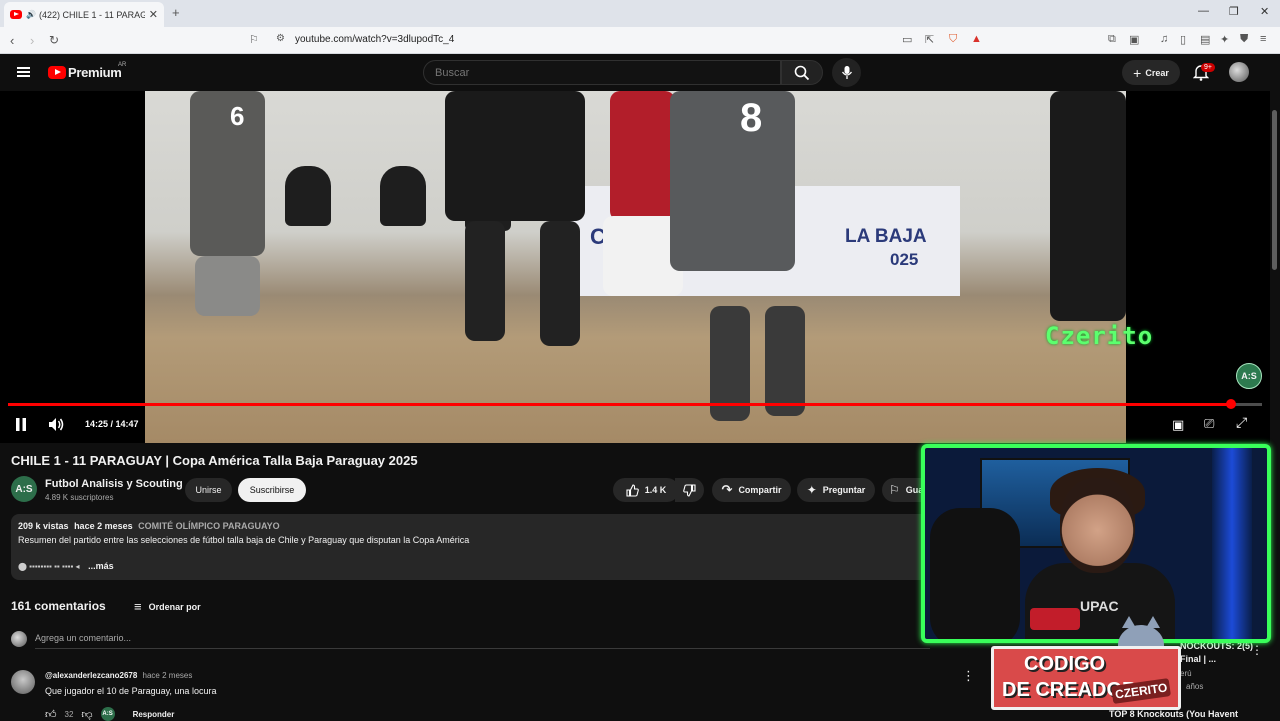 The height and width of the screenshot is (721, 1280). Describe the element at coordinates (31, 14) in the screenshot. I see `speaker-icon: 🔊` at that location.